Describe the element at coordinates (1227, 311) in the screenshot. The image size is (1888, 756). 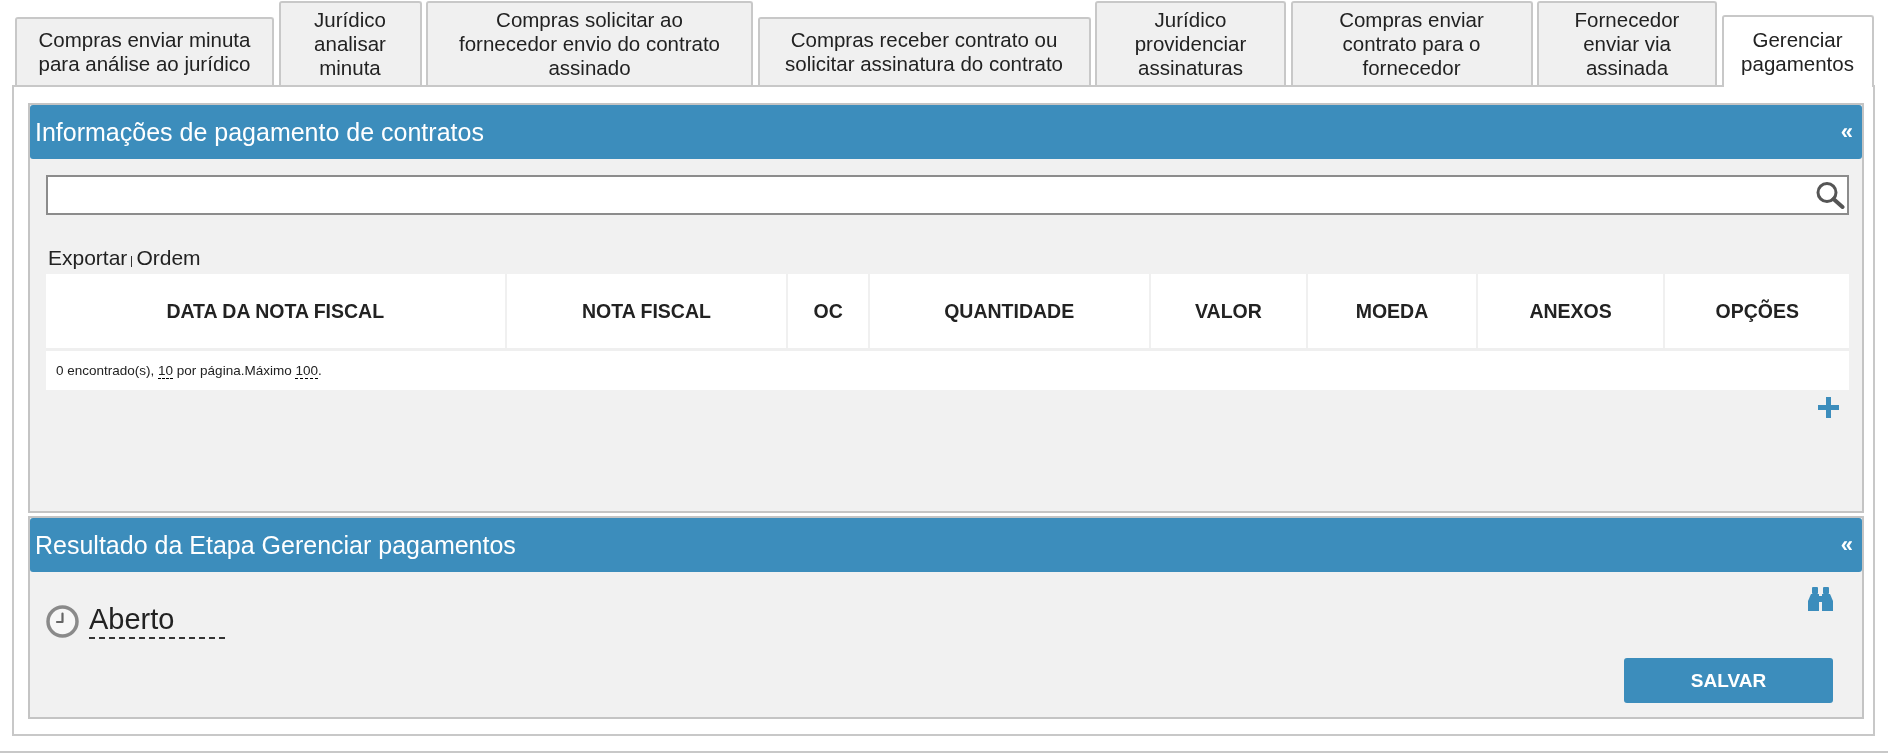
I see `column-header: VALOR` at that location.